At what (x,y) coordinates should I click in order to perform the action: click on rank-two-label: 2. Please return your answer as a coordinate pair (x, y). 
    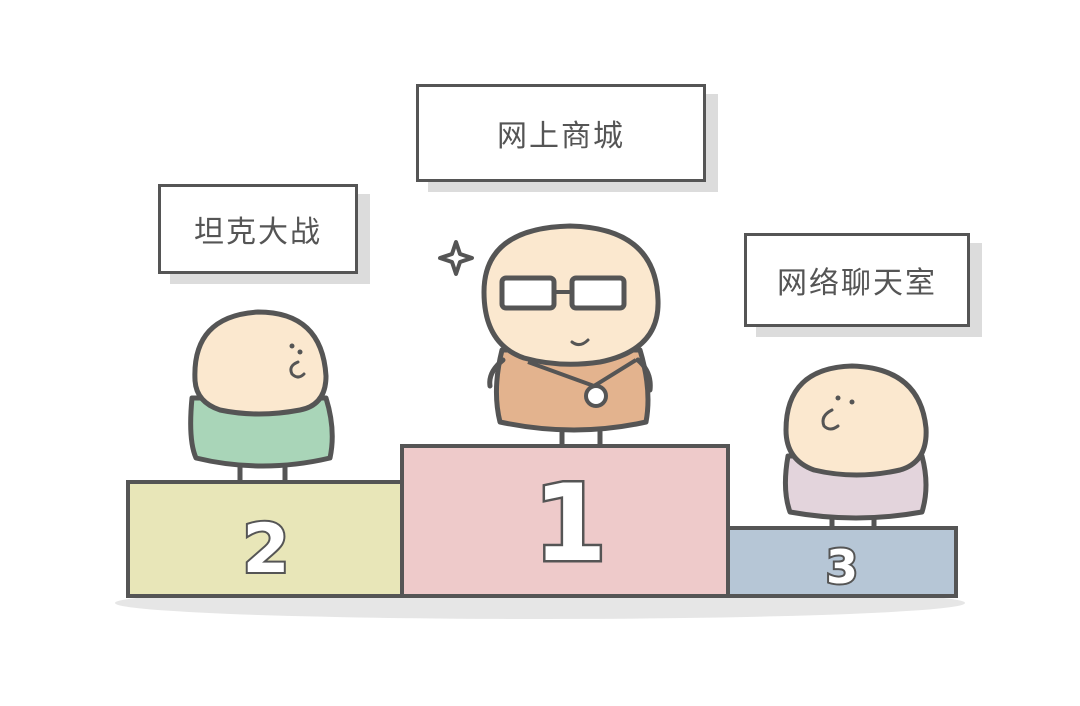
    Looking at the image, I should click on (265, 549).